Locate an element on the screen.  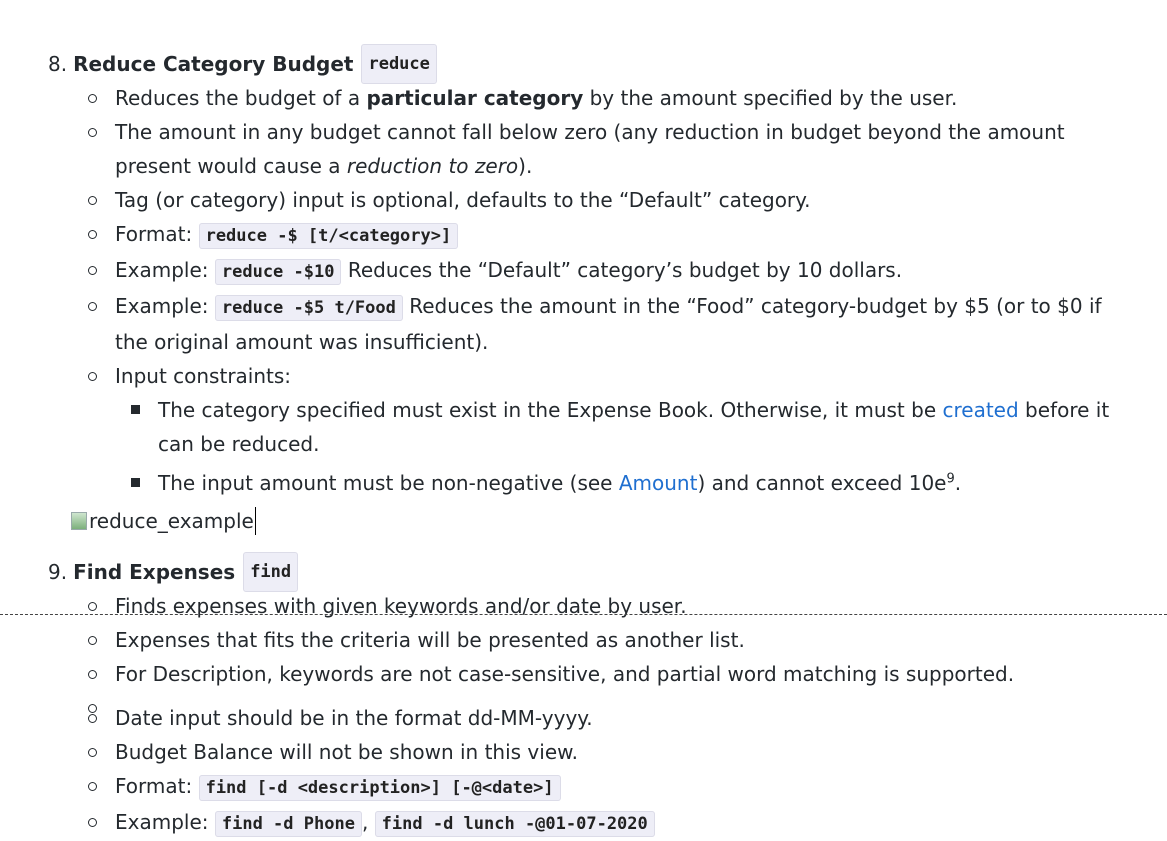
amount-link: Amount is located at coordinates (658, 483).